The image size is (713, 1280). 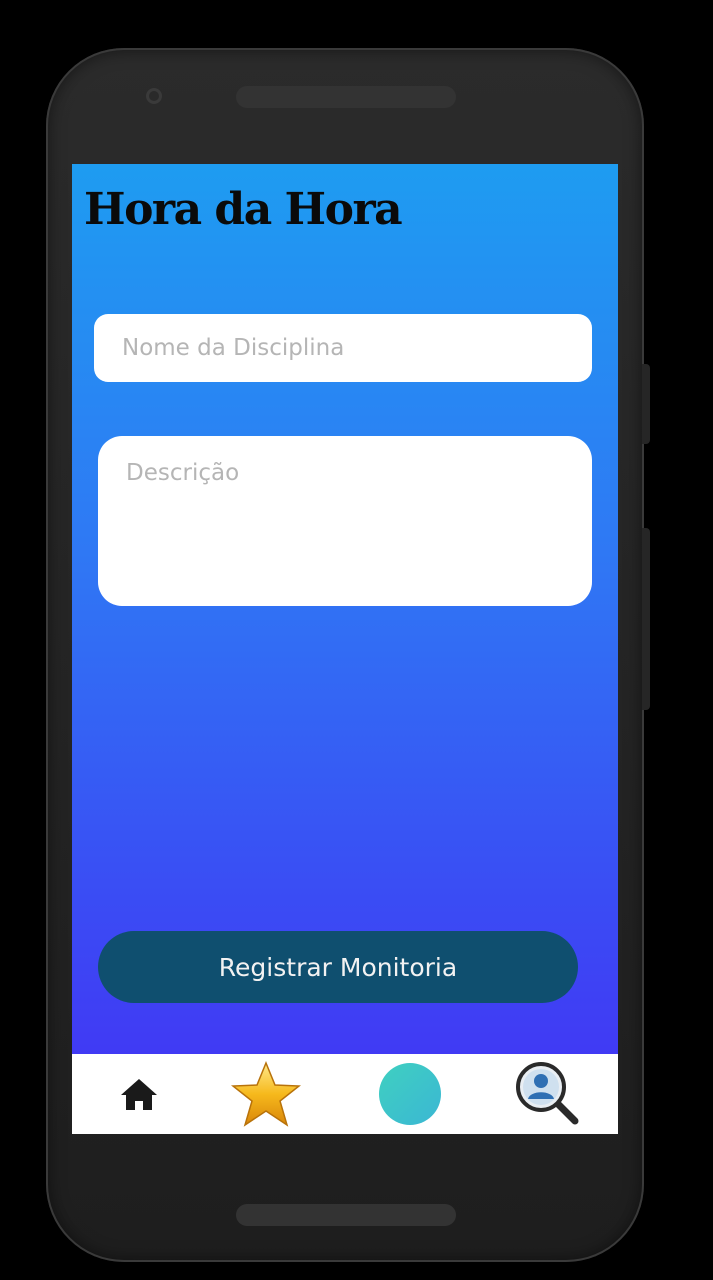 What do you see at coordinates (338, 967) in the screenshot?
I see `register-monitoria-button: Registrar Monitoria` at bounding box center [338, 967].